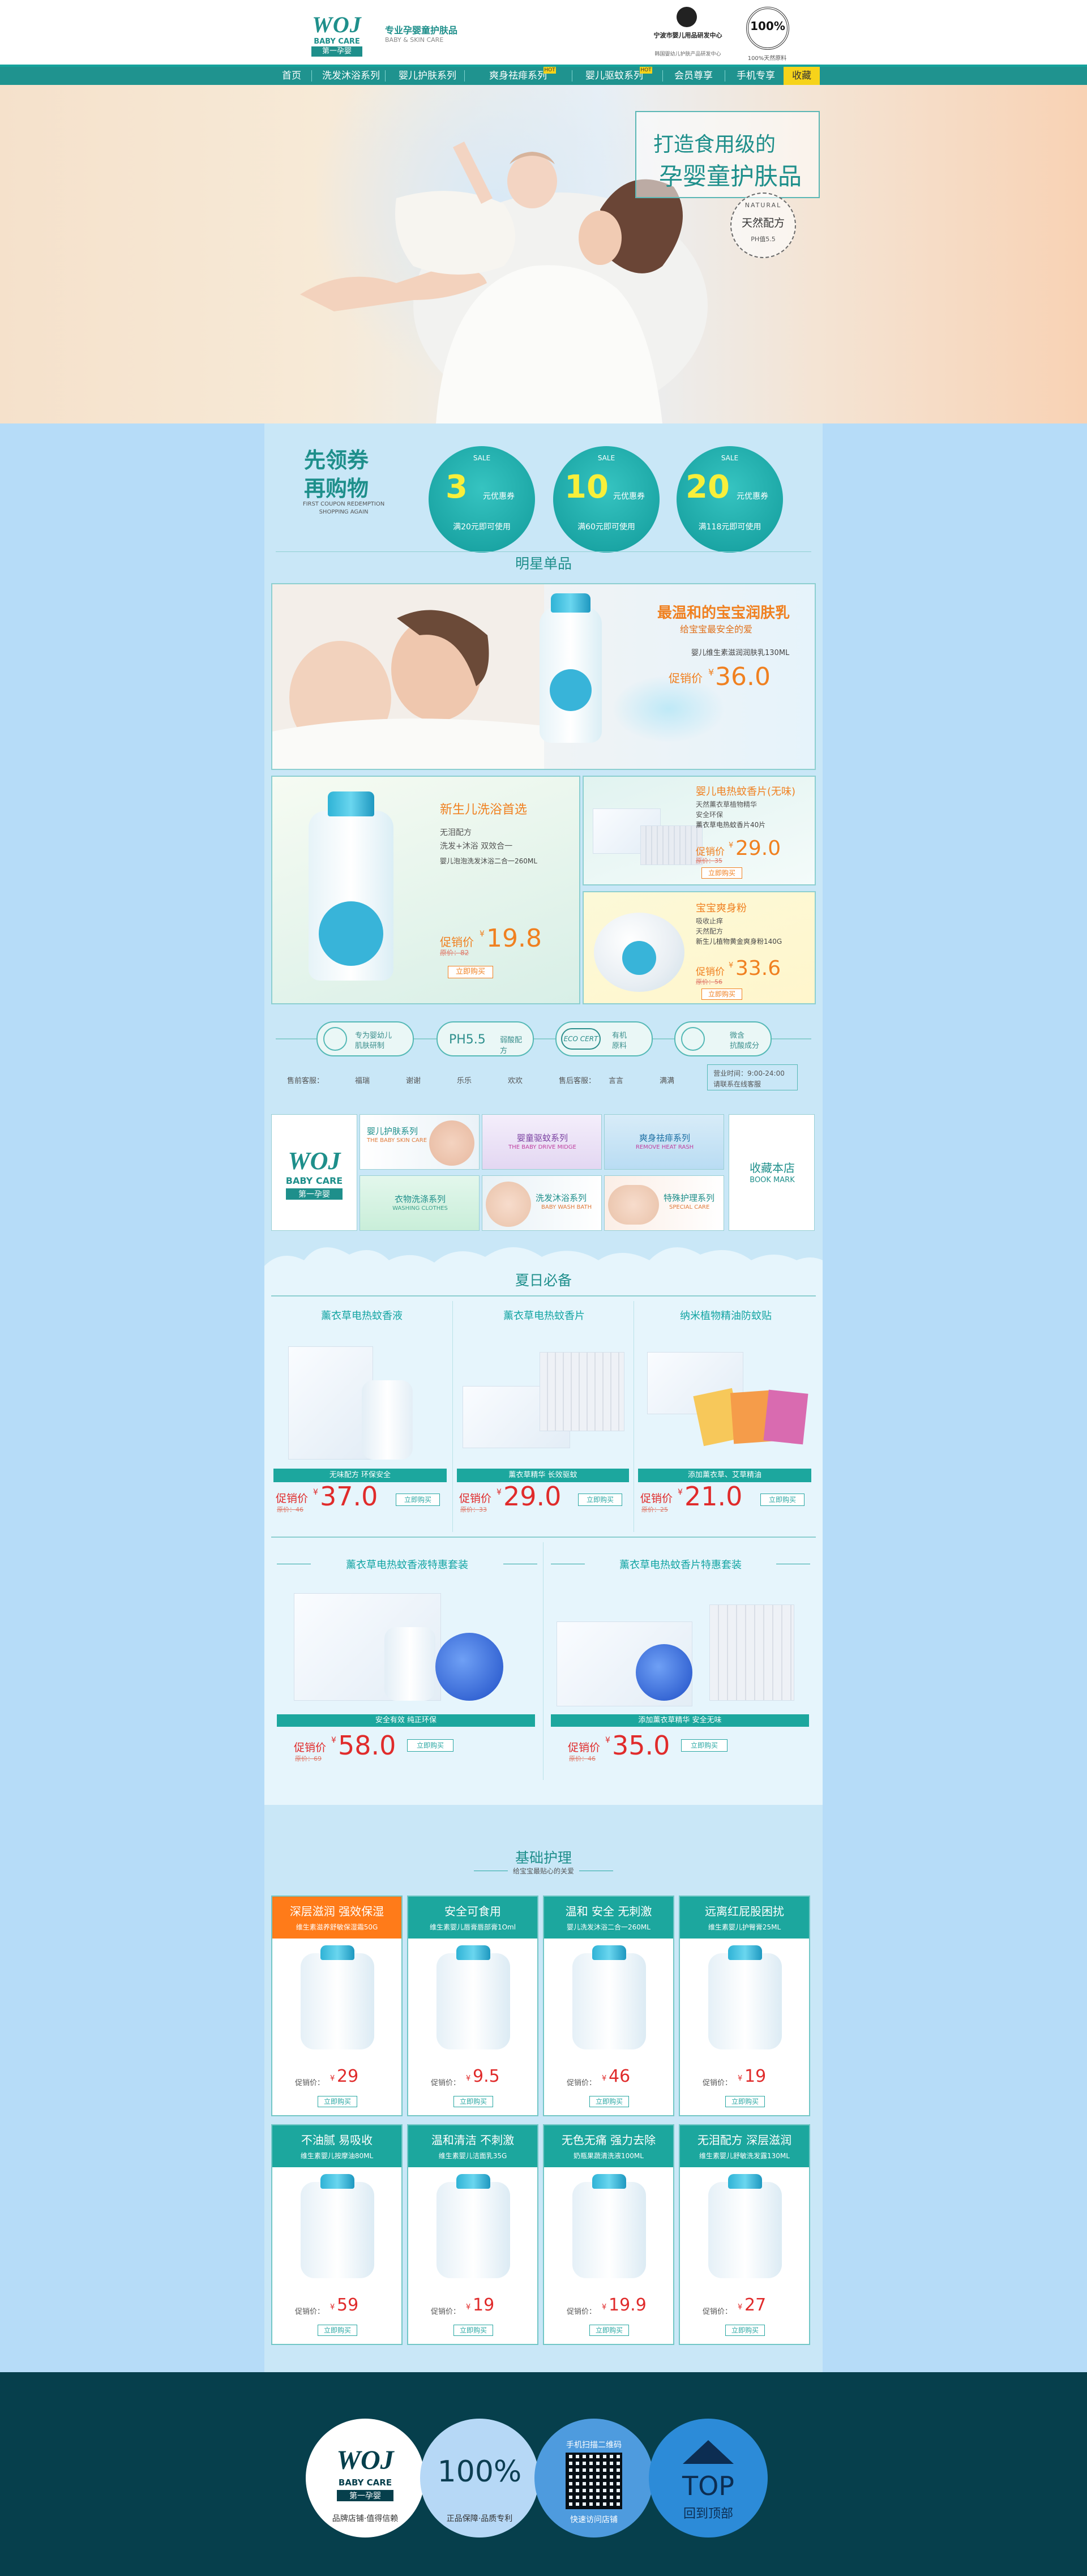  Describe the element at coordinates (427, 76) in the screenshot. I see `nav-skin-care: 婴儿护肤系列` at that location.